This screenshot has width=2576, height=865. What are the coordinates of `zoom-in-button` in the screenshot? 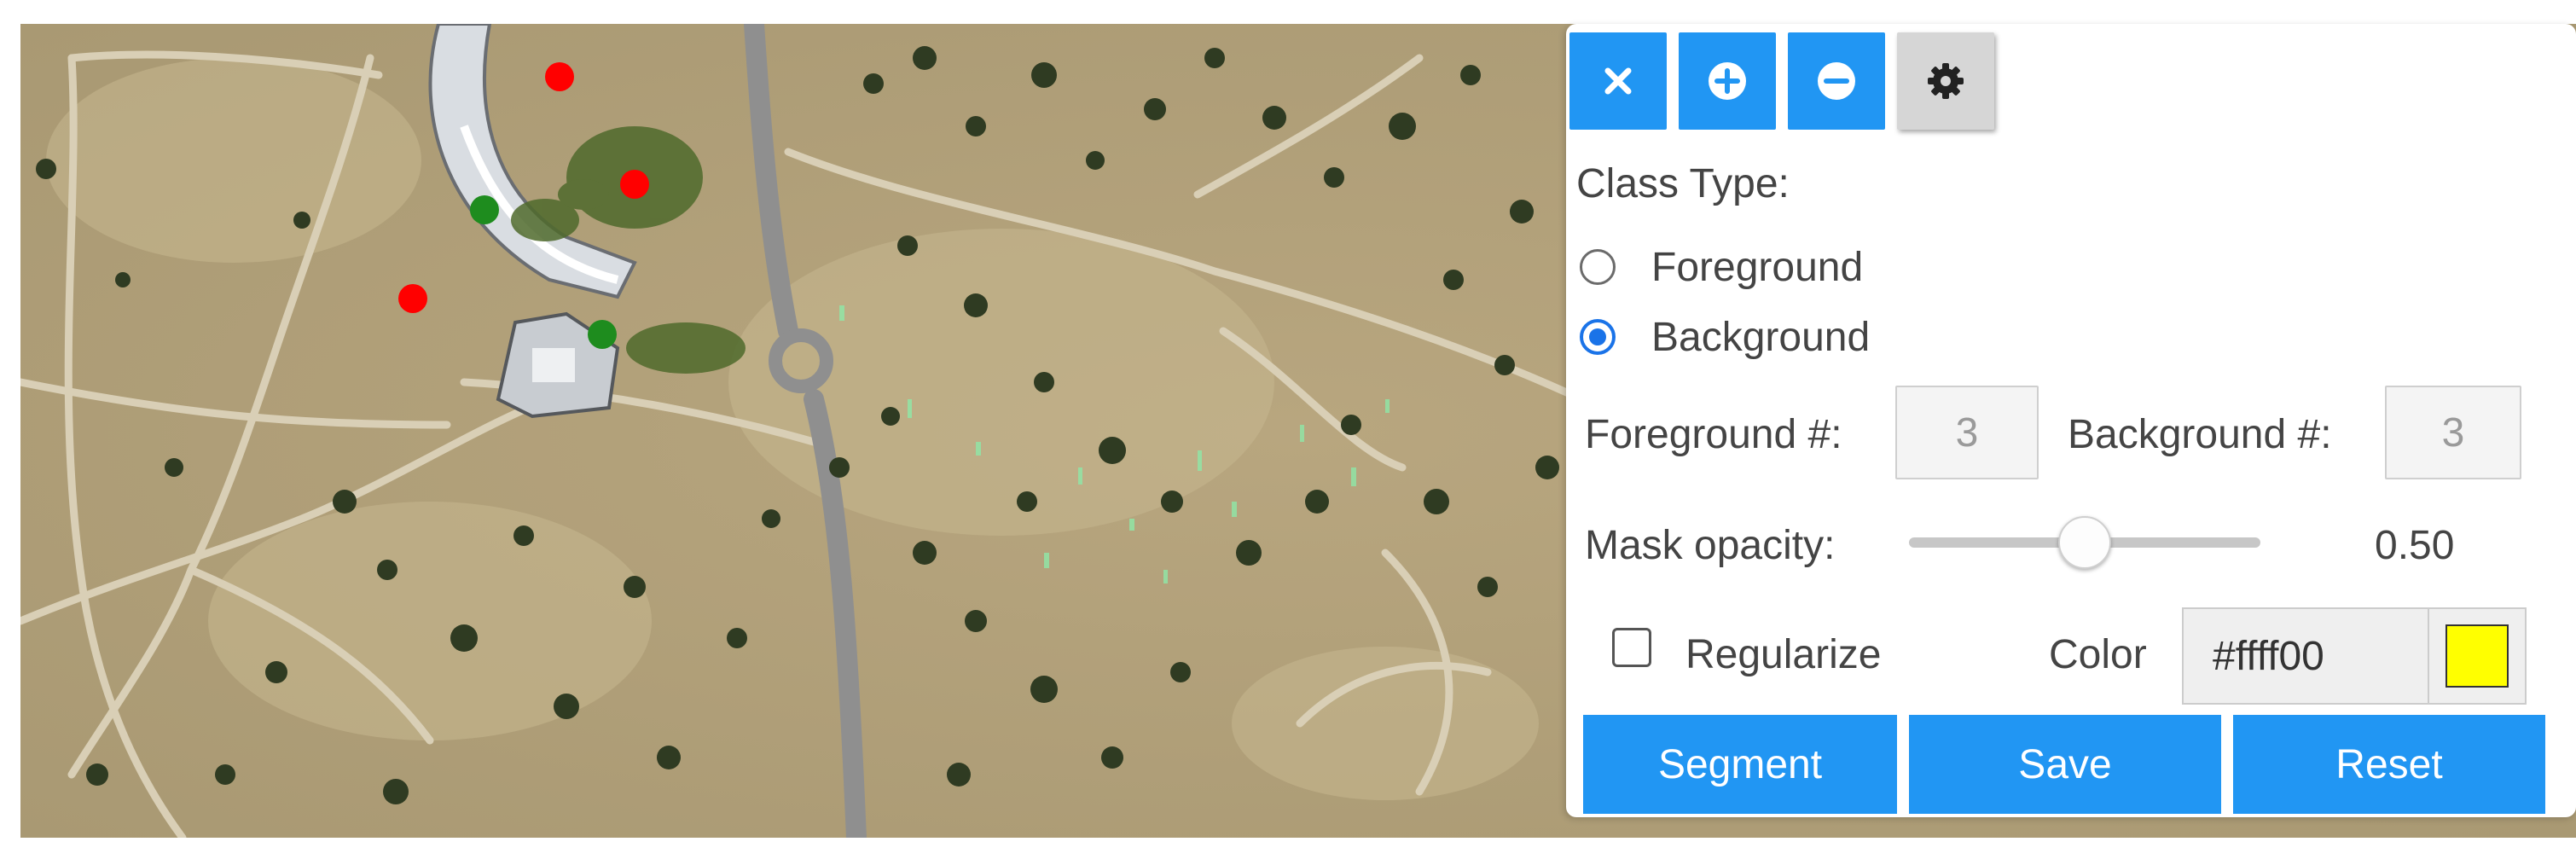 It's located at (1727, 81).